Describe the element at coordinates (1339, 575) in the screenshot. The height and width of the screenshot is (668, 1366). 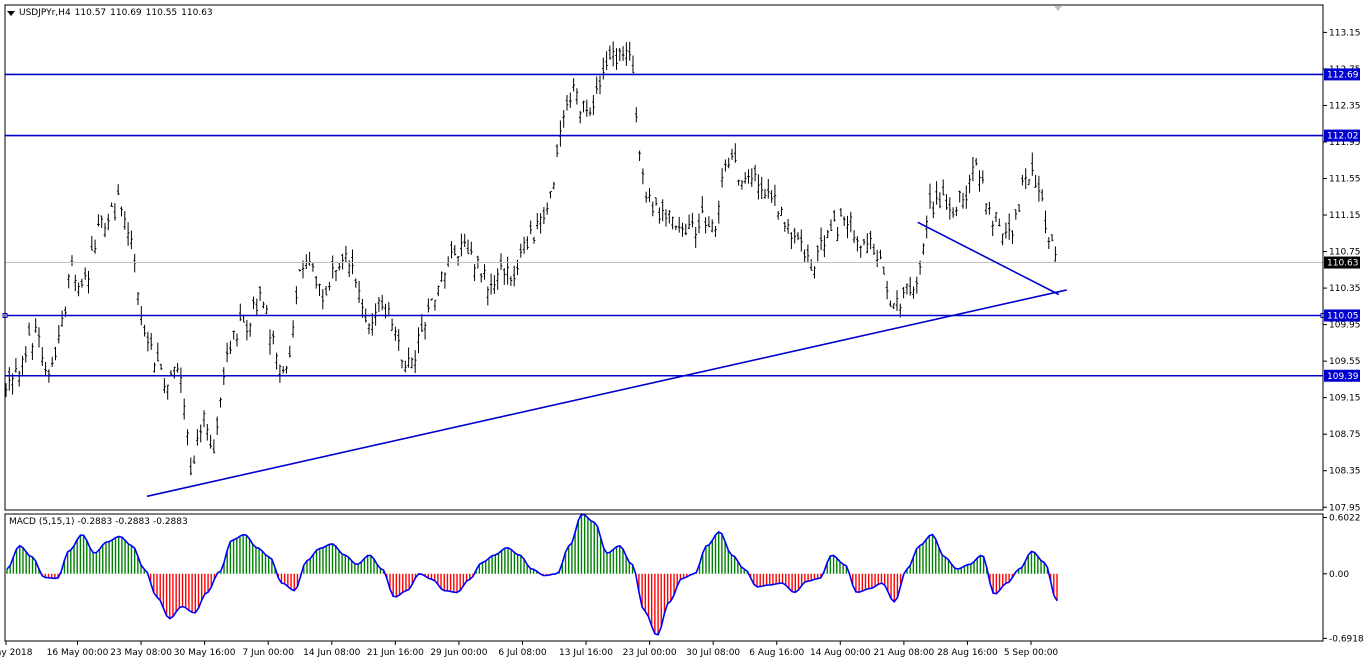
I see `macd-y-tick-label: 0.00` at that location.